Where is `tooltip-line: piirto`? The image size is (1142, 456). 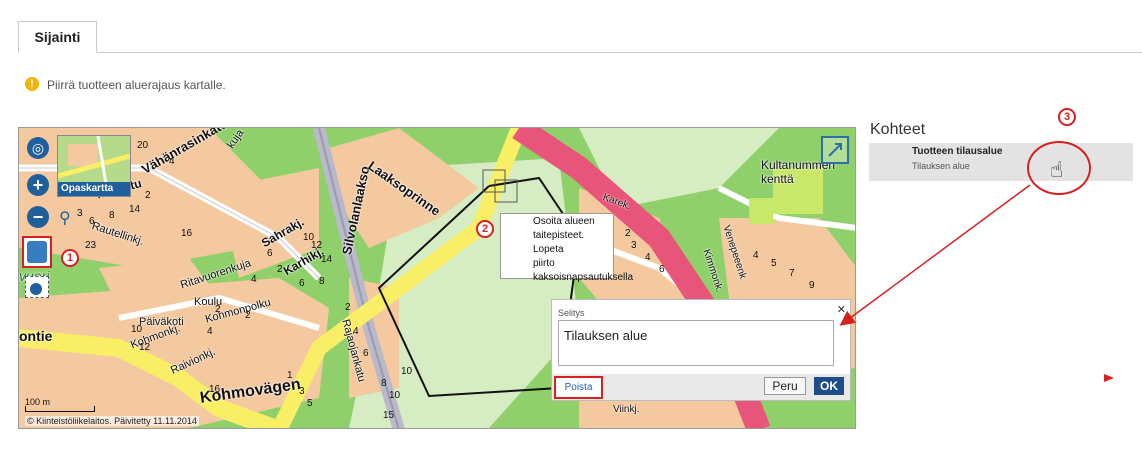 tooltip-line: piirto is located at coordinates (544, 263).